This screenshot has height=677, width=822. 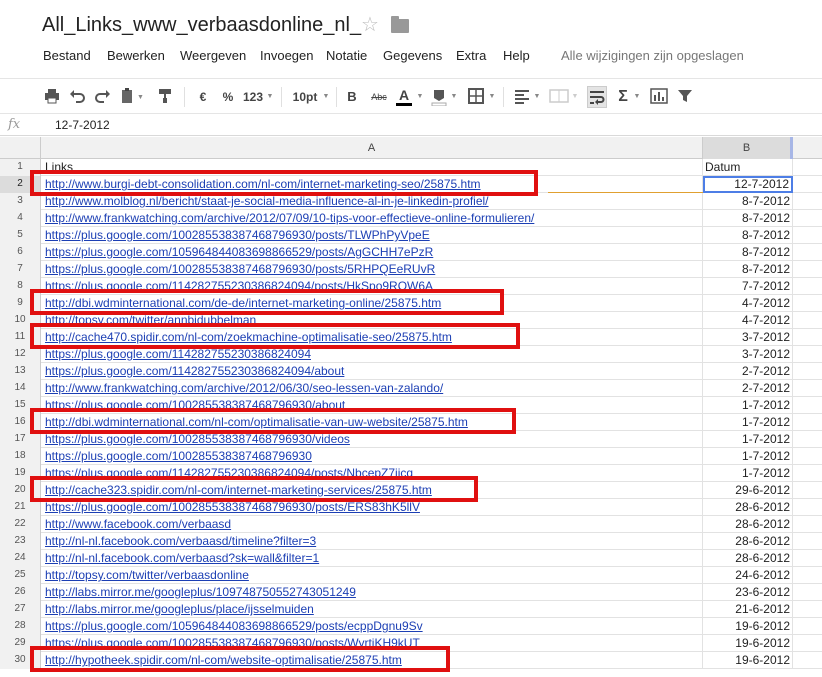 What do you see at coordinates (20, 609) in the screenshot?
I see `row-number: 27` at bounding box center [20, 609].